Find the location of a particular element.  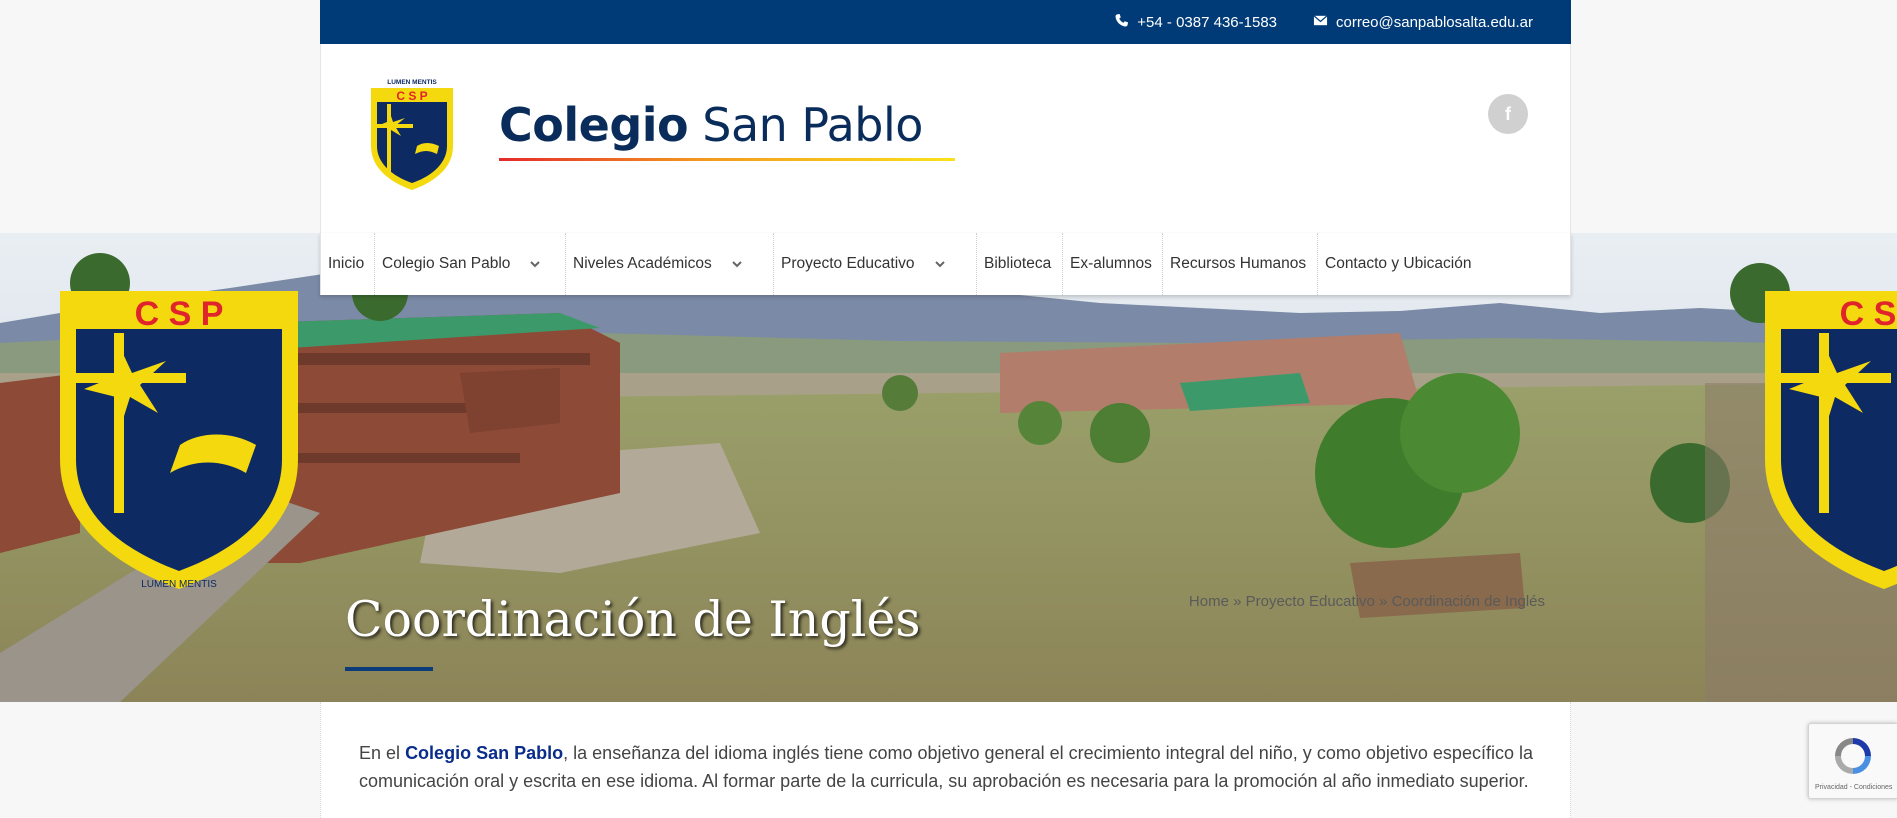

school-name: Colegio San Pablo is located at coordinates (711, 125).